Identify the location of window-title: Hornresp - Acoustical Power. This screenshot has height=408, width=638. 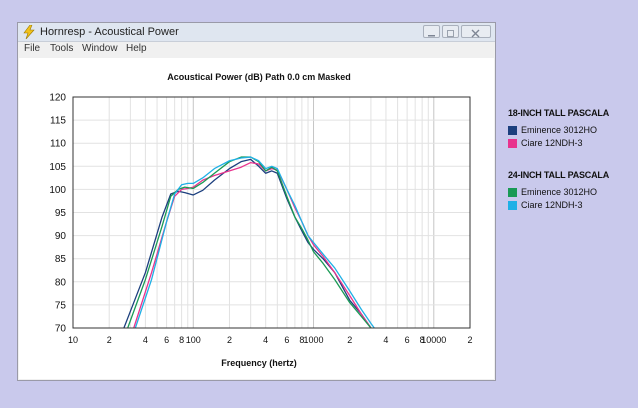
(109, 32).